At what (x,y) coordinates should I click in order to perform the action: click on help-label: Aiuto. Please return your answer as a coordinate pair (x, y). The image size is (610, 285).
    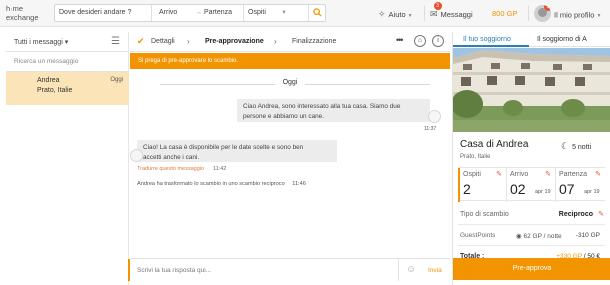
    Looking at the image, I should click on (397, 14).